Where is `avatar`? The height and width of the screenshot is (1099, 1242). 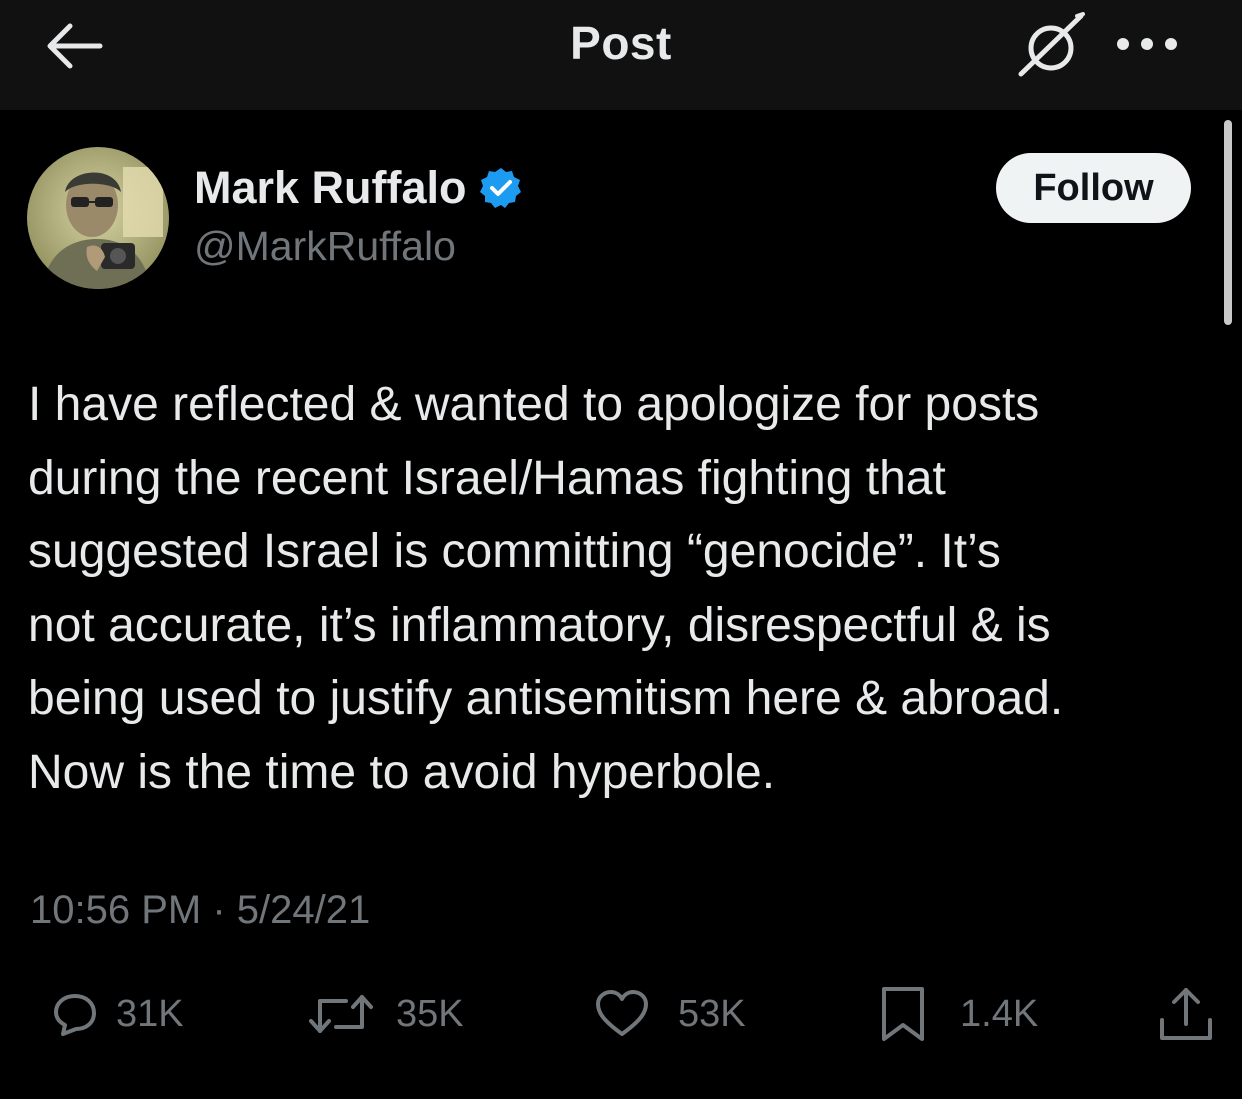
avatar is located at coordinates (98, 218).